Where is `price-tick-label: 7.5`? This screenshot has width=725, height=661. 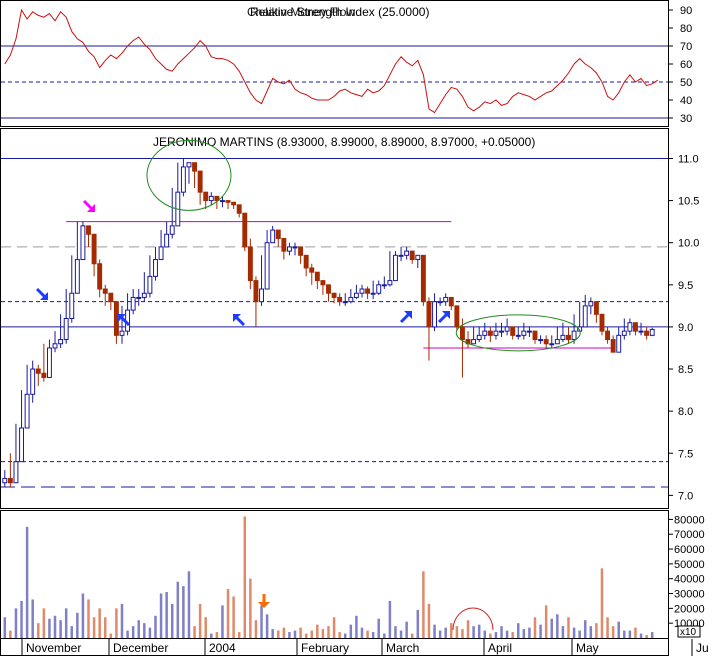
price-tick-label: 7.5 is located at coordinates (685, 454).